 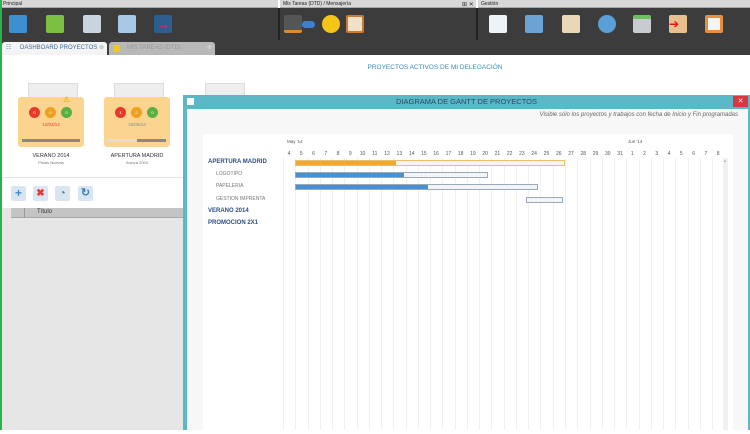 What do you see at coordinates (85, 193) in the screenshot?
I see `refresh-button: ↻` at bounding box center [85, 193].